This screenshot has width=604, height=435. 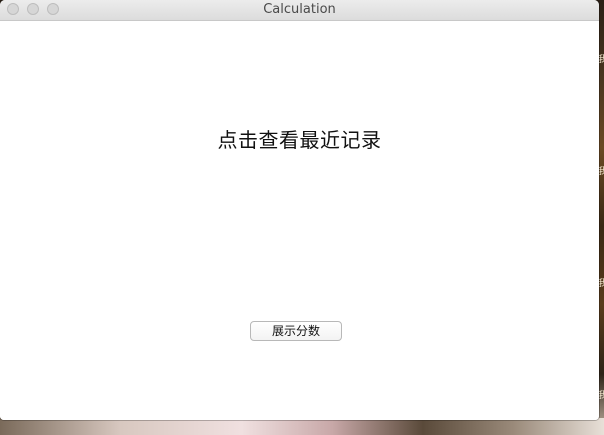 I want to click on headline-text: 点击查看最近记录, so click(x=299, y=140).